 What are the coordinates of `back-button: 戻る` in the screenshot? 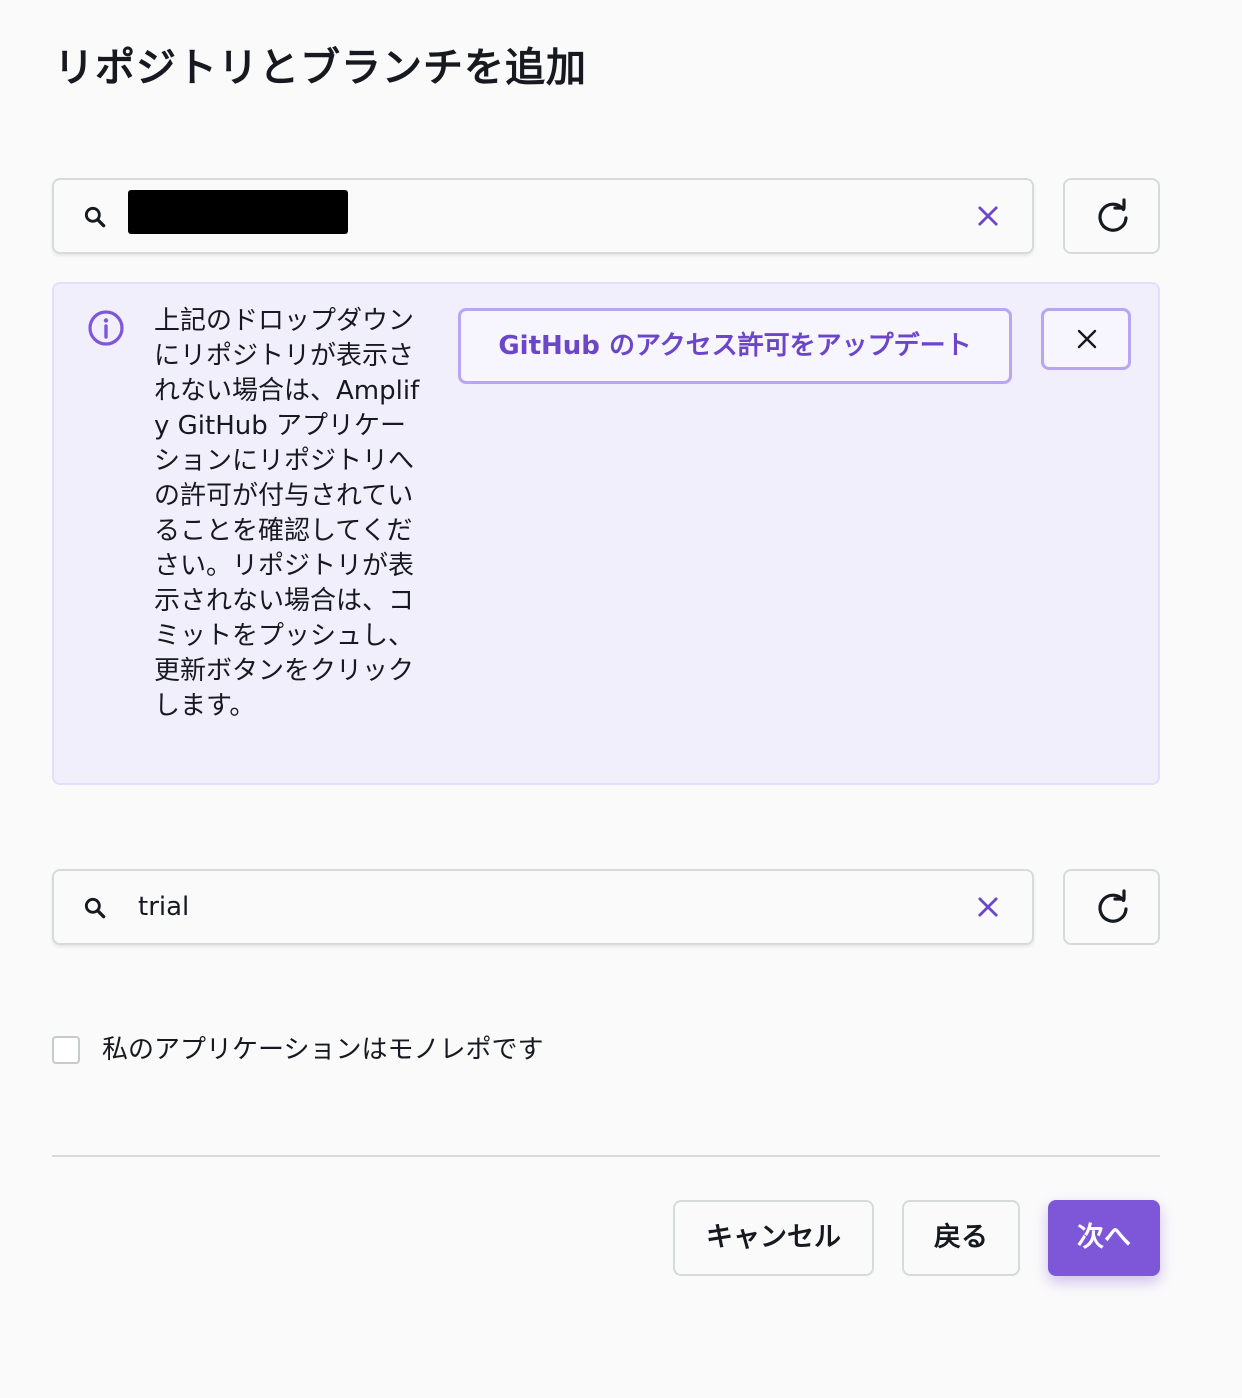 It's located at (961, 1238).